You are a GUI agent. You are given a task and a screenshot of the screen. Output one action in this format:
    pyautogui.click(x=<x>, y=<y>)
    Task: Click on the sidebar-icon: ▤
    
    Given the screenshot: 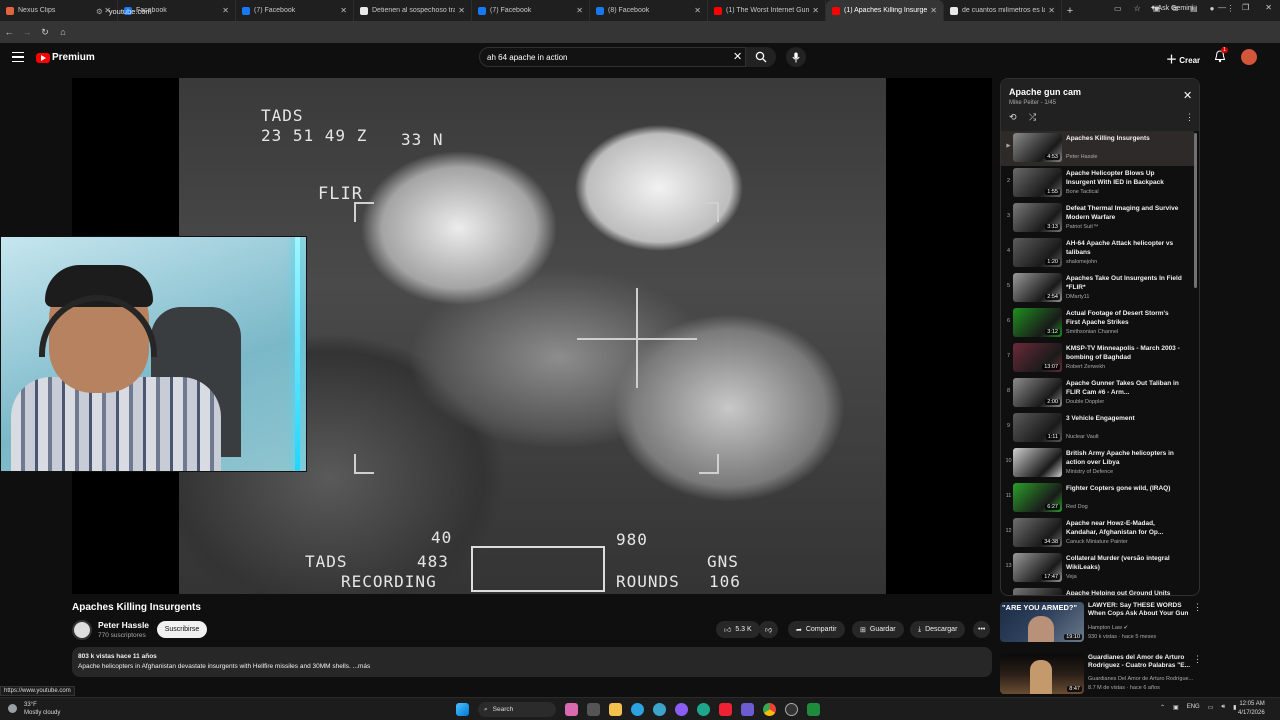 What is the action you would take?
    pyautogui.click(x=1194, y=9)
    